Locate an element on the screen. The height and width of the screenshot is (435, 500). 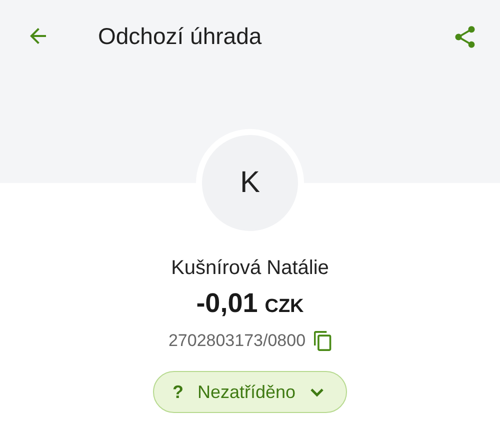
category-chip: ? Nezatříděno is located at coordinates (250, 392).